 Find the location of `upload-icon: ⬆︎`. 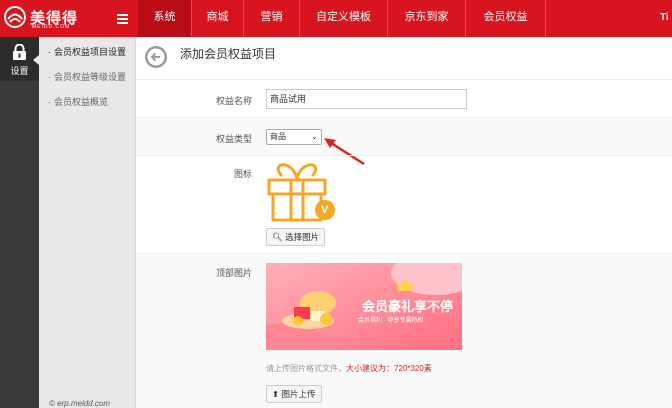

upload-icon: ⬆︎ is located at coordinates (276, 394).